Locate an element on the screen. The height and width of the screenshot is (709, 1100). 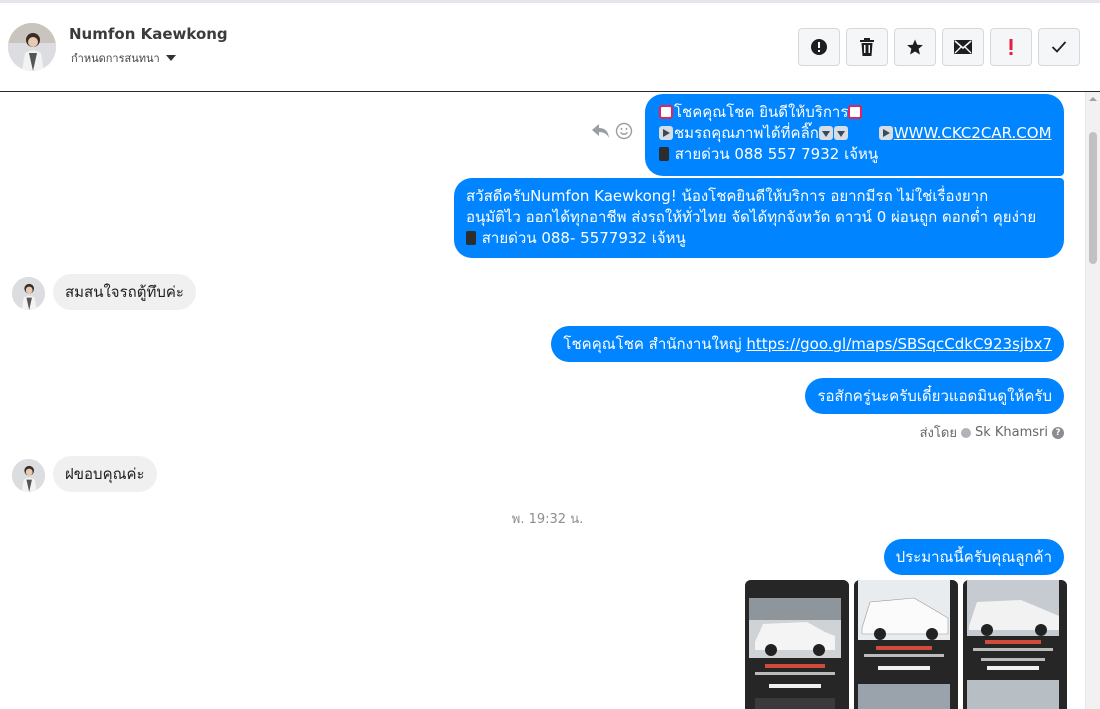
assign-conversation-dropdown: กำหนดการสนทนา is located at coordinates (123, 58).